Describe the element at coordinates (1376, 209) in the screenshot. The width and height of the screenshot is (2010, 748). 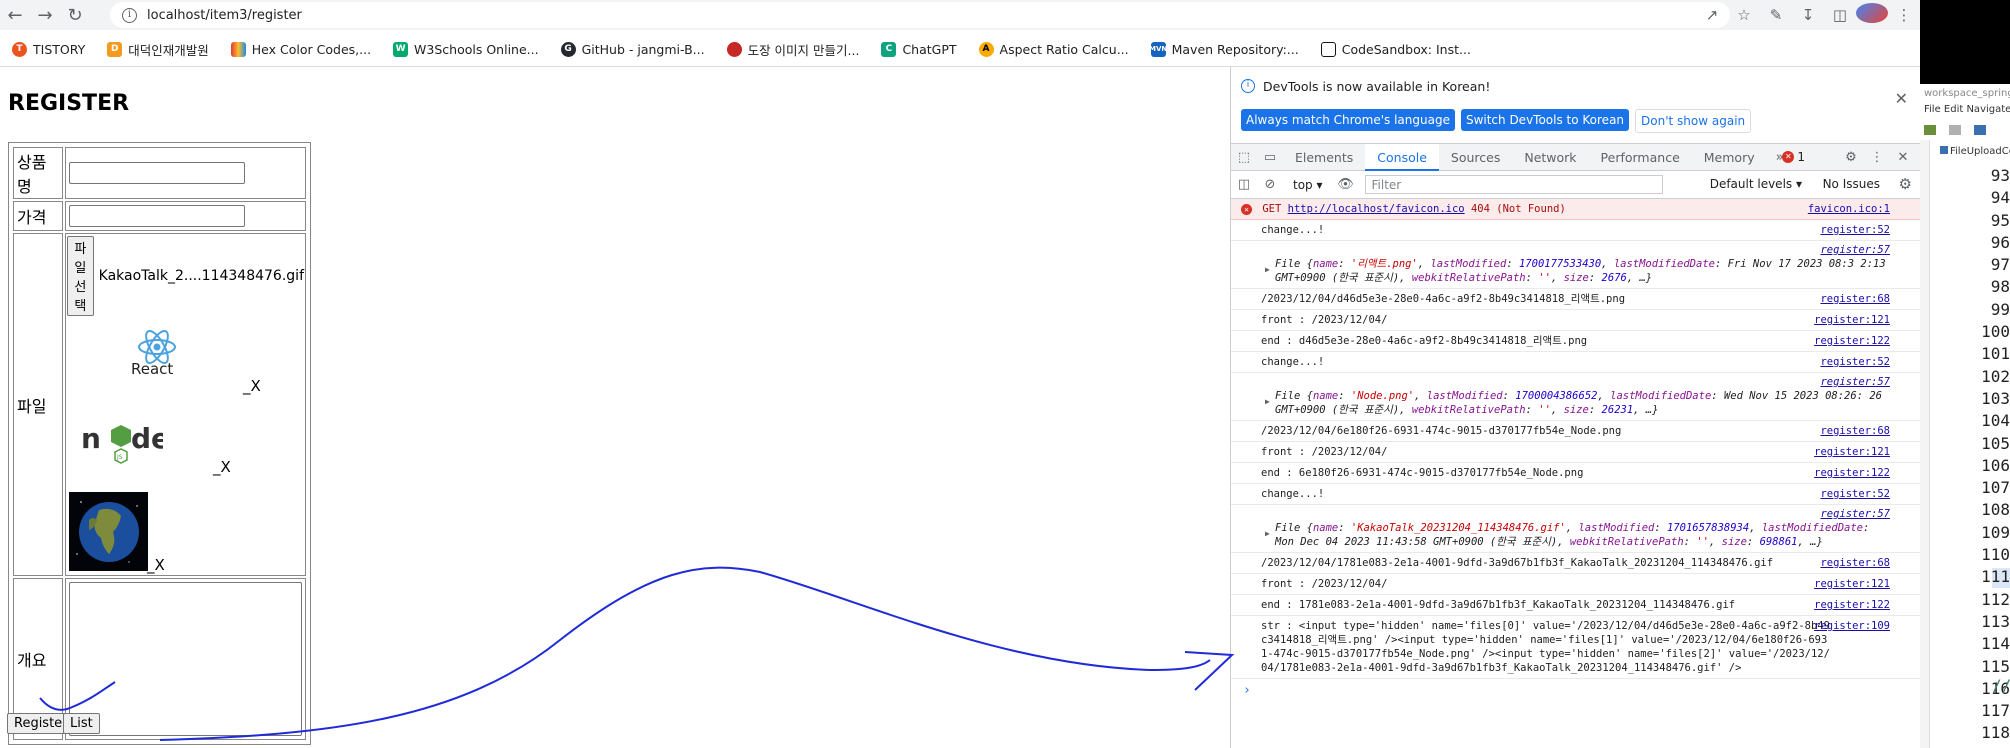
I see `error-url-link: http://localhost/favicon.ico` at that location.